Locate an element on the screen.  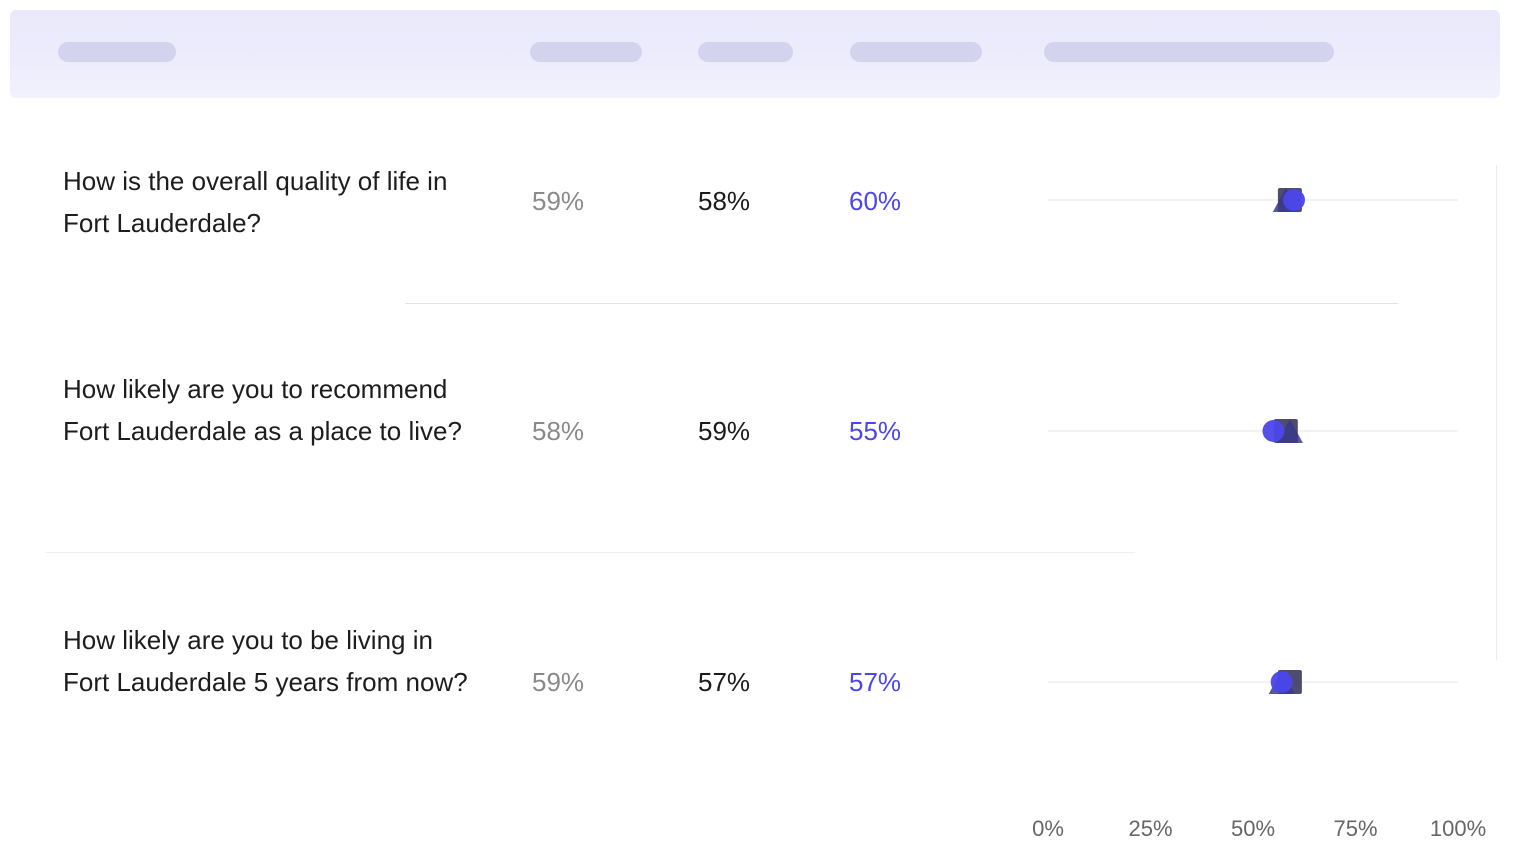
x-tick-label: 25% is located at coordinates (1150, 828).